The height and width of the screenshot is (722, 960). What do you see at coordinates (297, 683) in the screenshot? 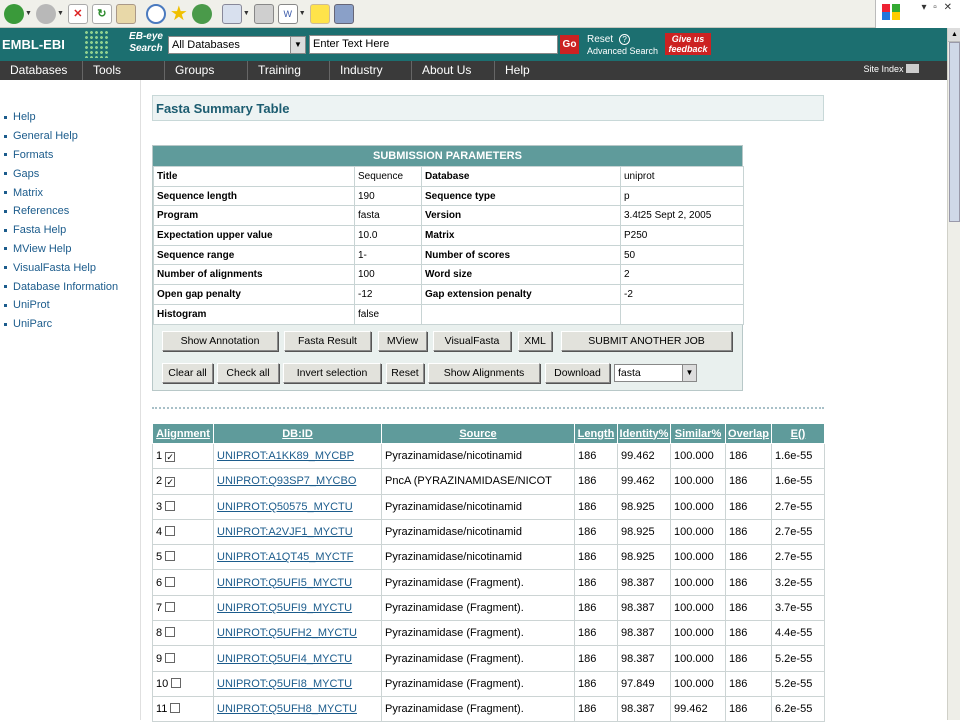
I see `db-id-link: UNIPROT:Q5UFI8_MYCTU` at bounding box center [297, 683].